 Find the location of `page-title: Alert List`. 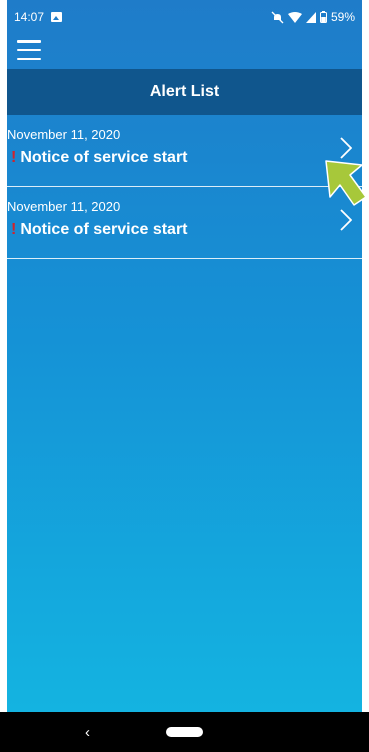

page-title: Alert List is located at coordinates (184, 91).